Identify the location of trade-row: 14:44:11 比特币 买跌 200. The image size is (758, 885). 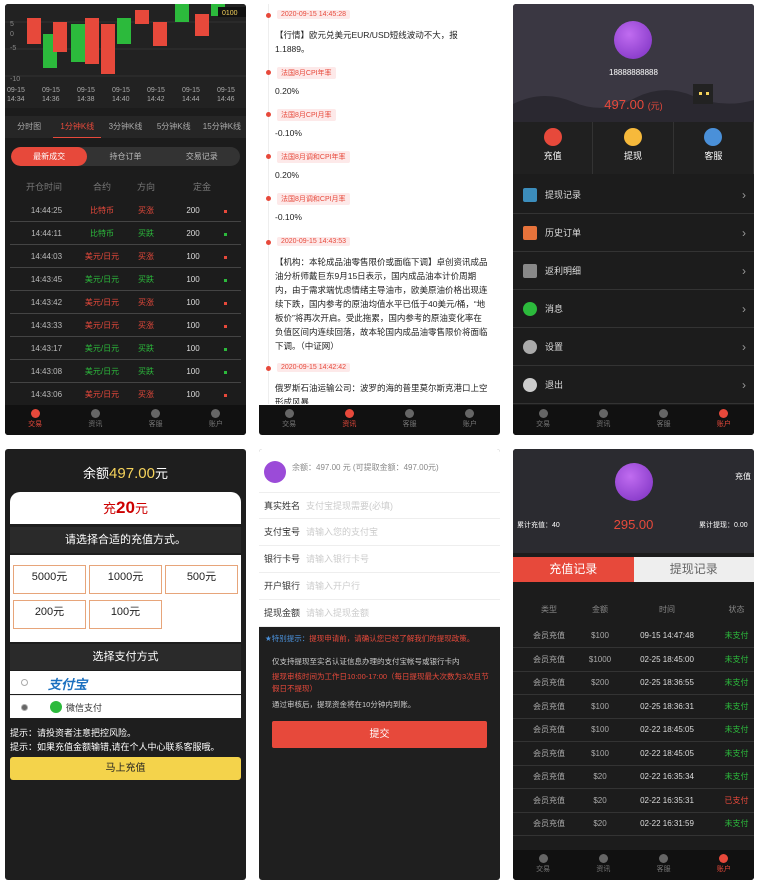
(125, 233).